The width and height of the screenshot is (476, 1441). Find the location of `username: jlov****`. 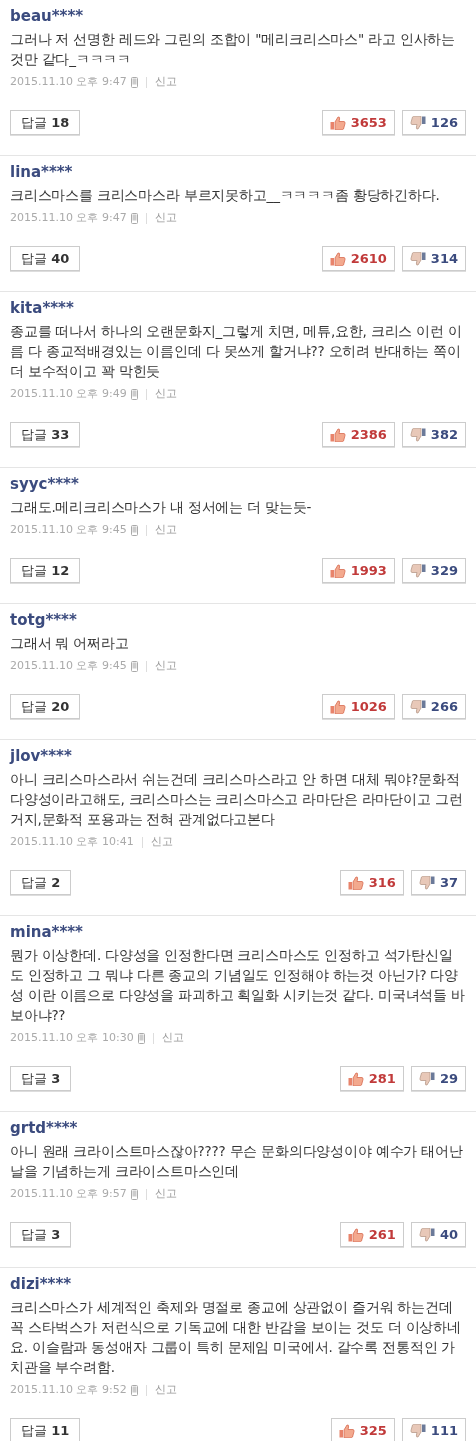

username: jlov**** is located at coordinates (41, 756).